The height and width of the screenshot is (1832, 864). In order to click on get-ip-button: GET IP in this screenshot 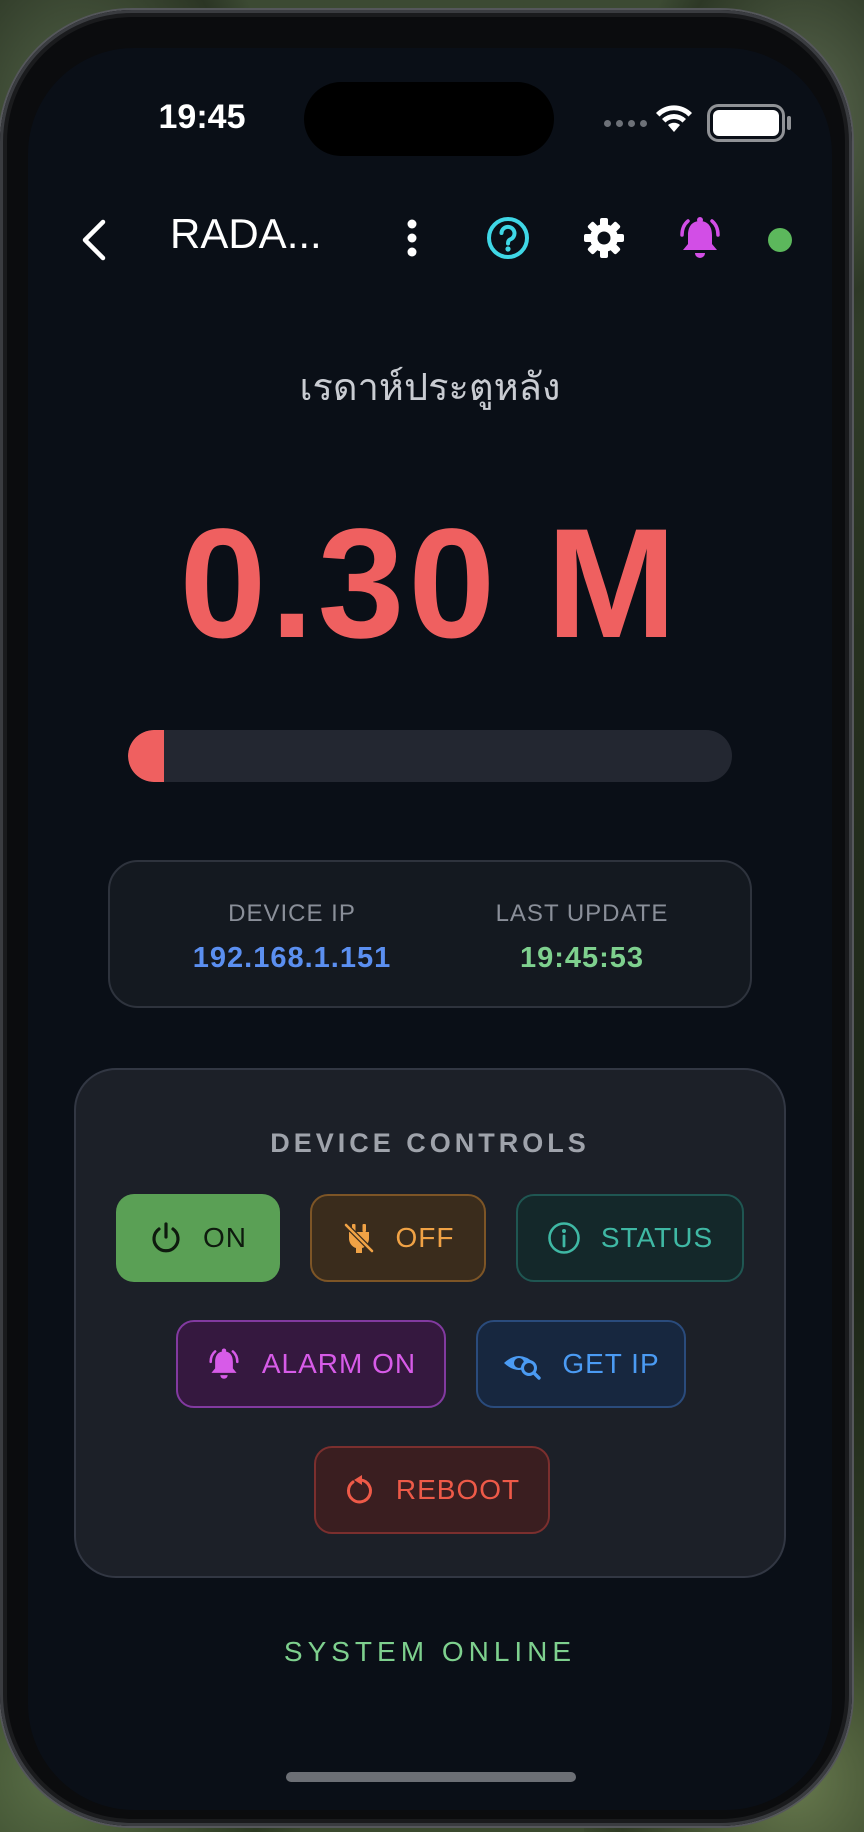, I will do `click(581, 1364)`.